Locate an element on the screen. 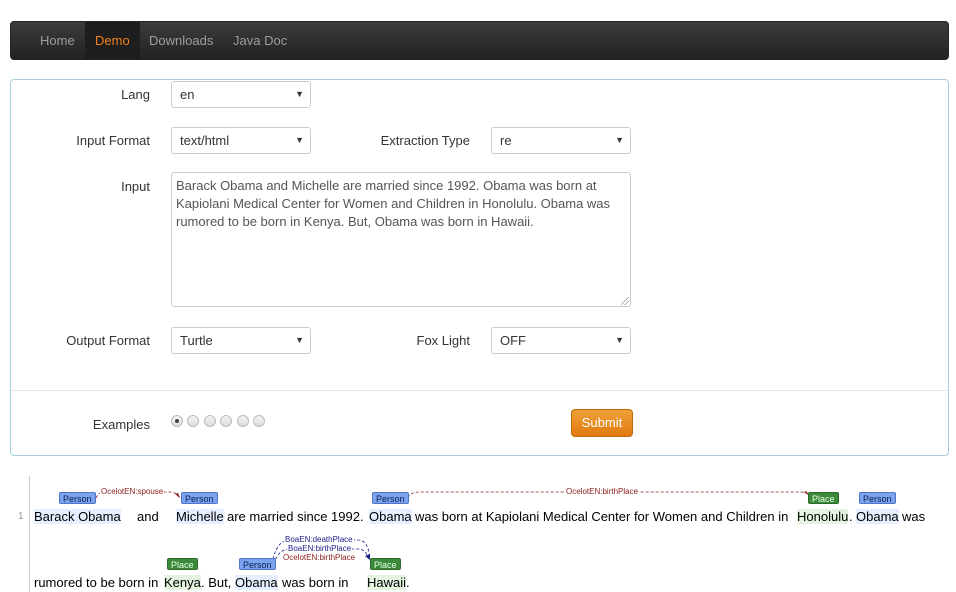 The height and width of the screenshot is (592, 956). extraction-type-select-value: re is located at coordinates (506, 140).